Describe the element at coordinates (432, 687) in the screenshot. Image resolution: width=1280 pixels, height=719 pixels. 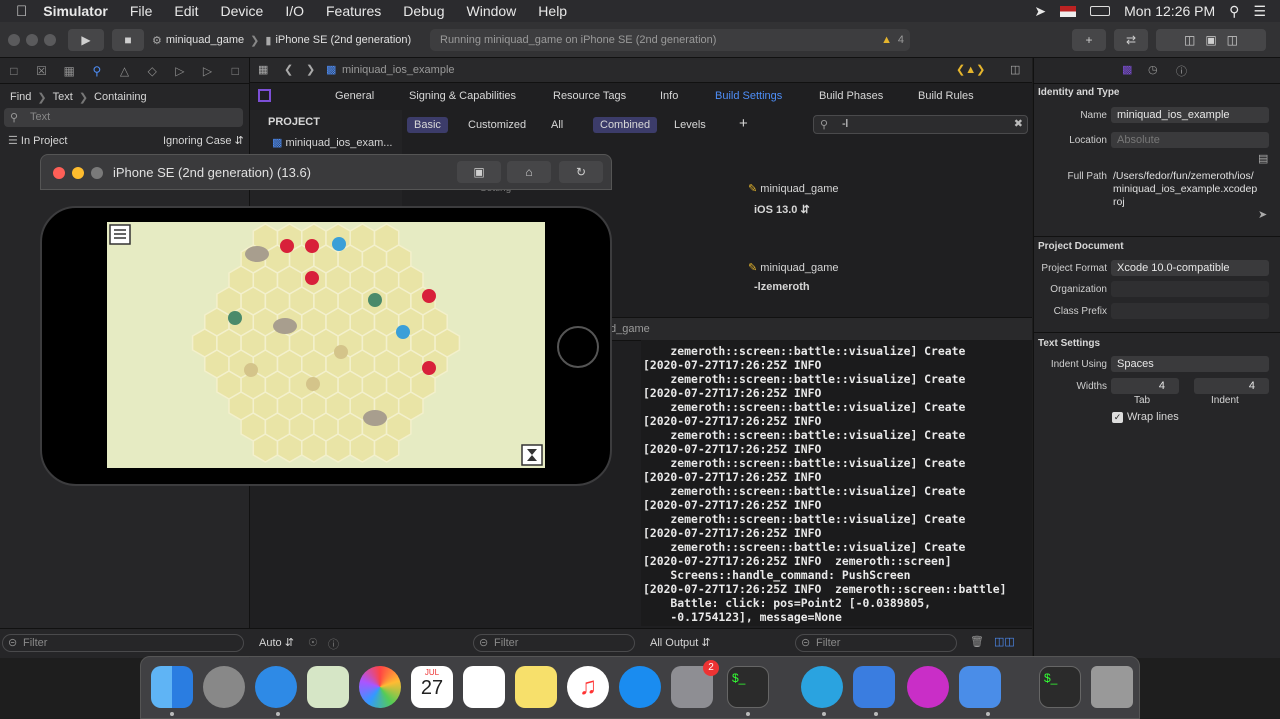
I see `calendar-icon: JUL 27` at that location.